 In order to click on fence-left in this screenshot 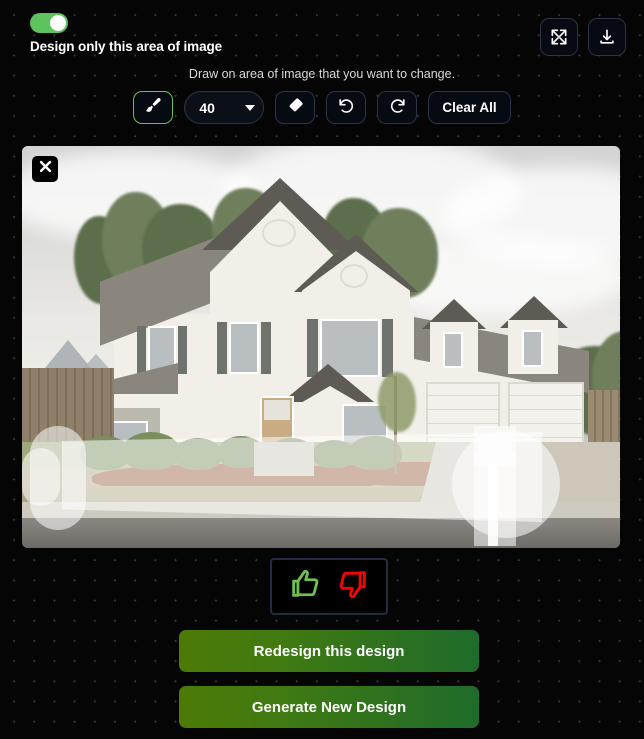, I will do `click(68, 405)`.